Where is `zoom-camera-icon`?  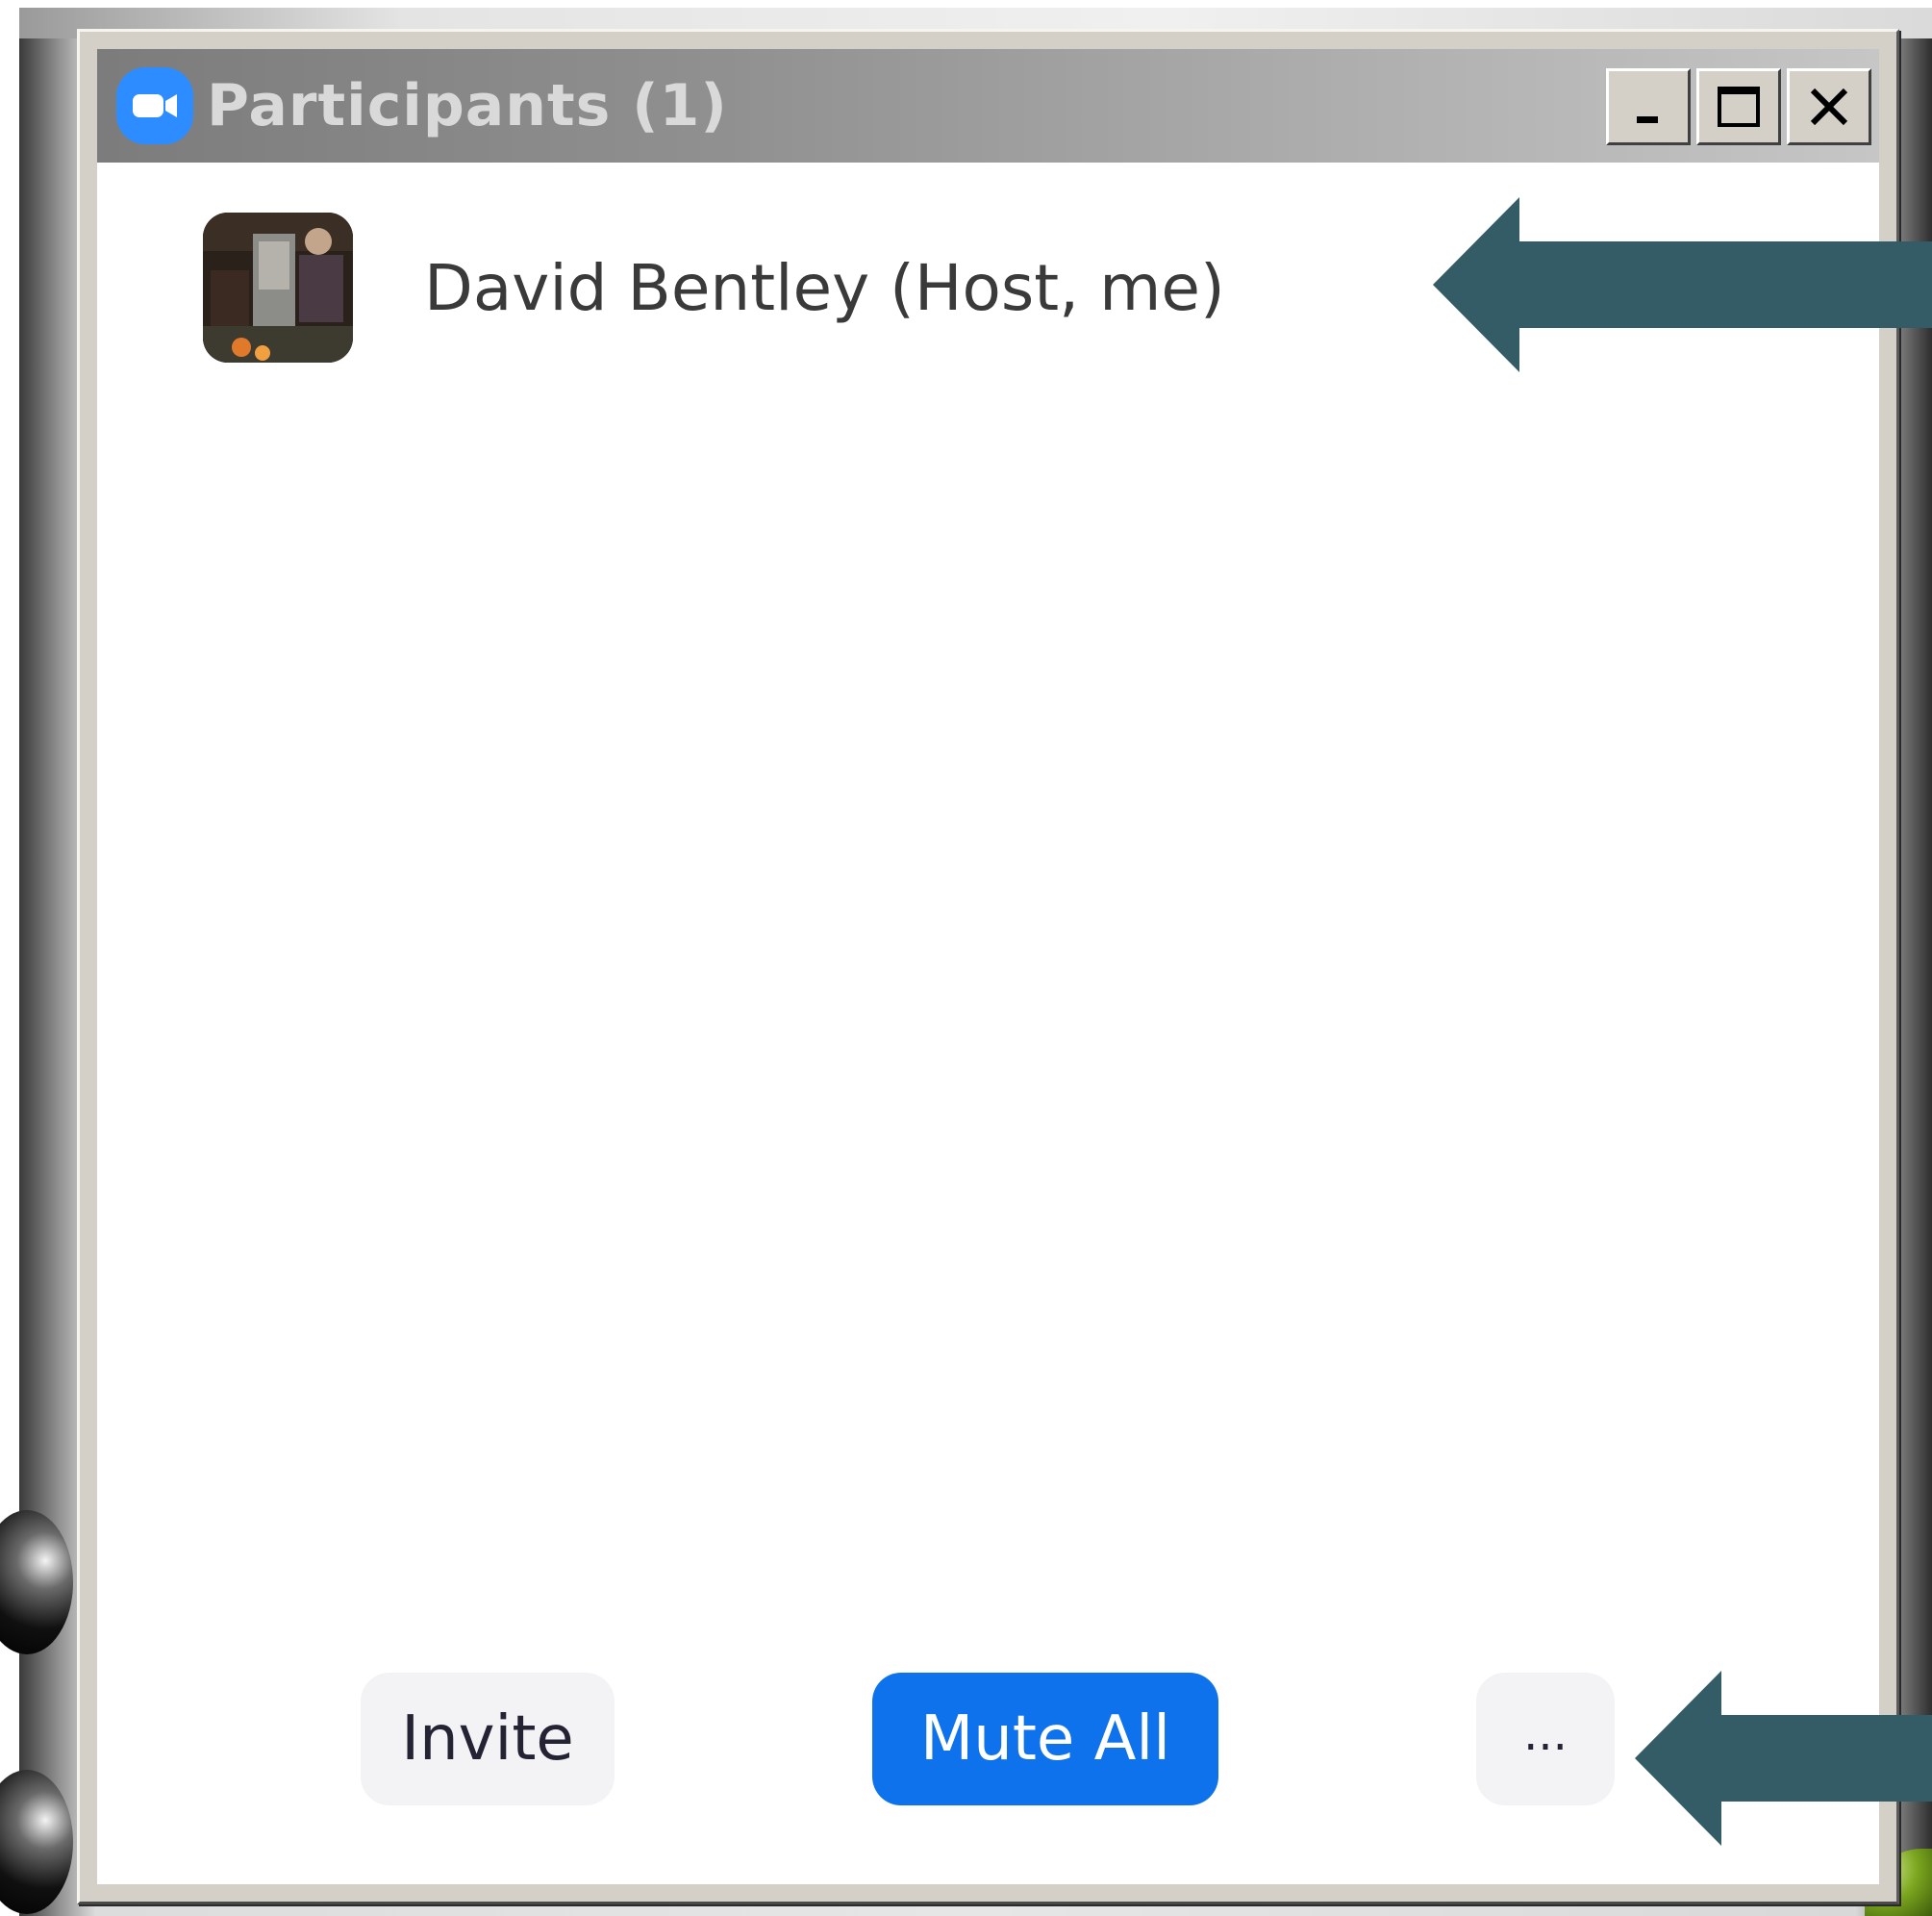 zoom-camera-icon is located at coordinates (154, 105).